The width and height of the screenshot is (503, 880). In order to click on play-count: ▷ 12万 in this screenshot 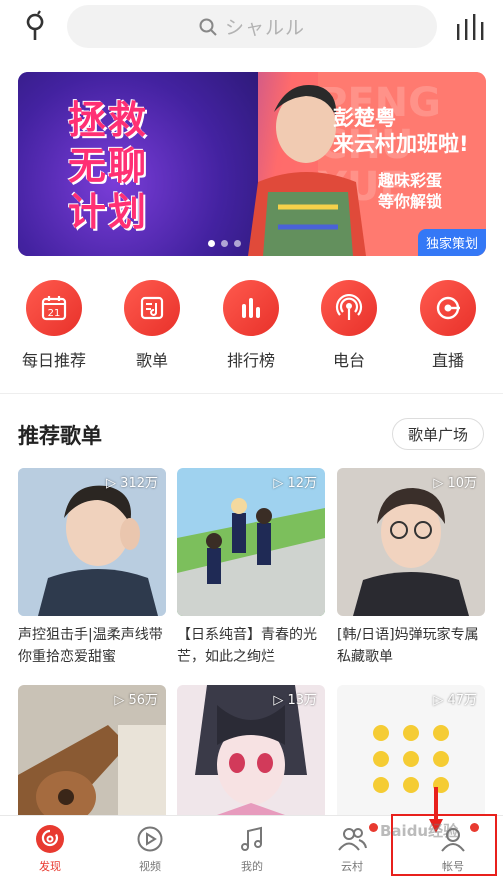, I will do `click(295, 483)`.